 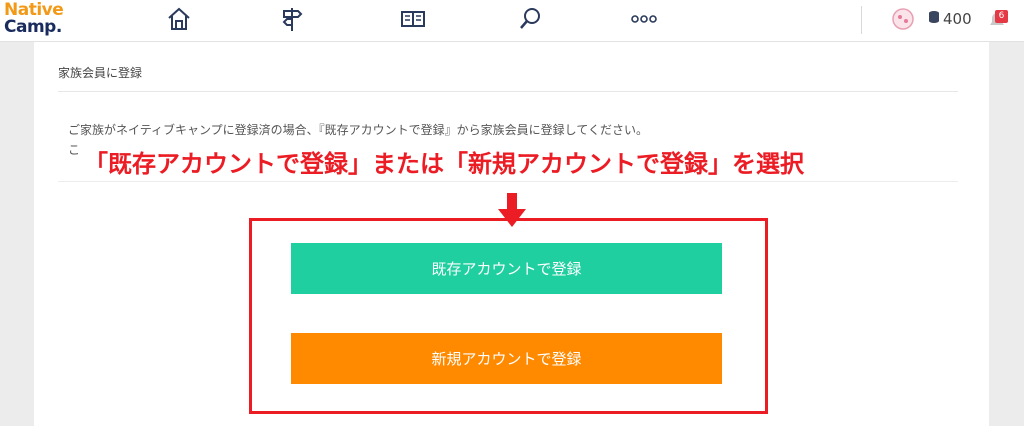 What do you see at coordinates (1001, 16) in the screenshot?
I see `notification-badge: 6` at bounding box center [1001, 16].